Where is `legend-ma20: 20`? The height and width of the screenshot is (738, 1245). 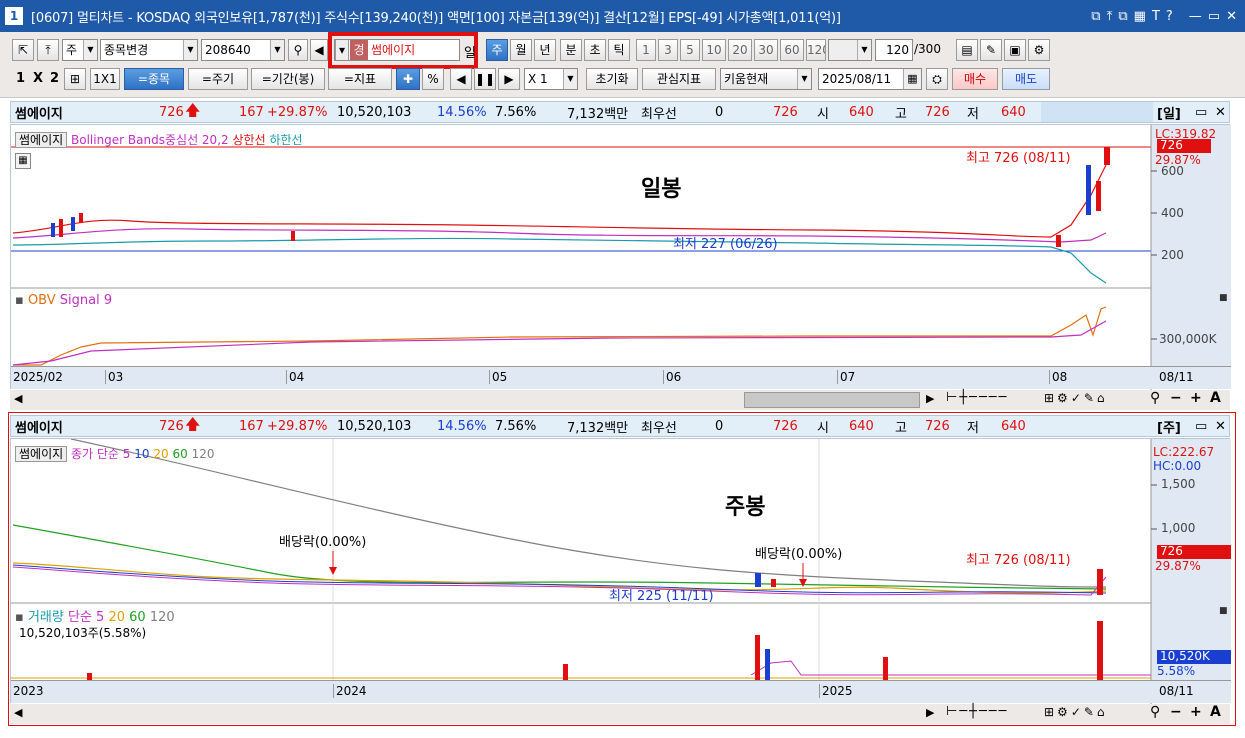
legend-ma20: 20 is located at coordinates (160, 454).